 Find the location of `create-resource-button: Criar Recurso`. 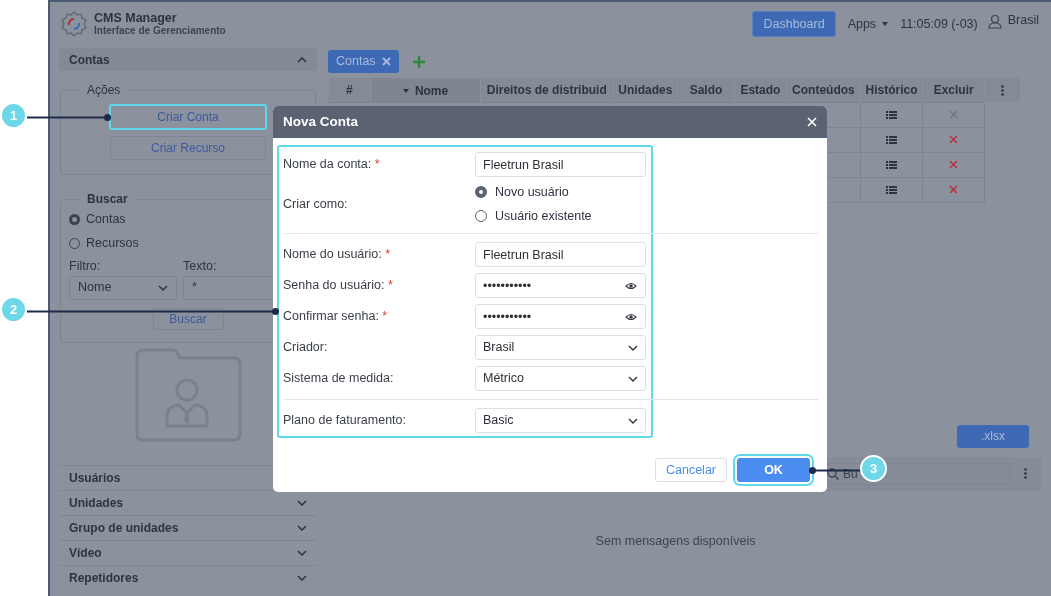

create-resource-button: Criar Recurso is located at coordinates (188, 148).